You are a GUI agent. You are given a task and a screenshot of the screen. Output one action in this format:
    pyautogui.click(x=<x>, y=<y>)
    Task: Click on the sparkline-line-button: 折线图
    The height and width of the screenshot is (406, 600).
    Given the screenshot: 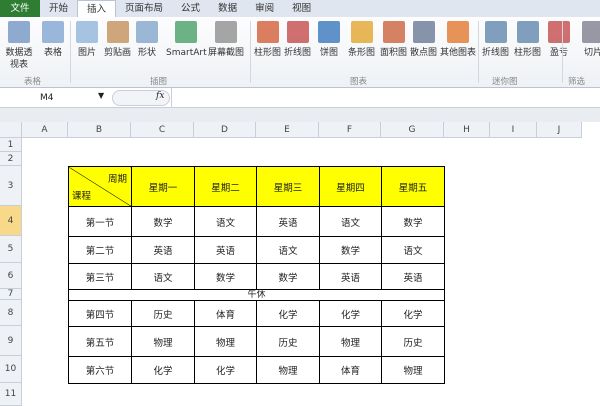 What is the action you would take?
    pyautogui.click(x=495, y=40)
    